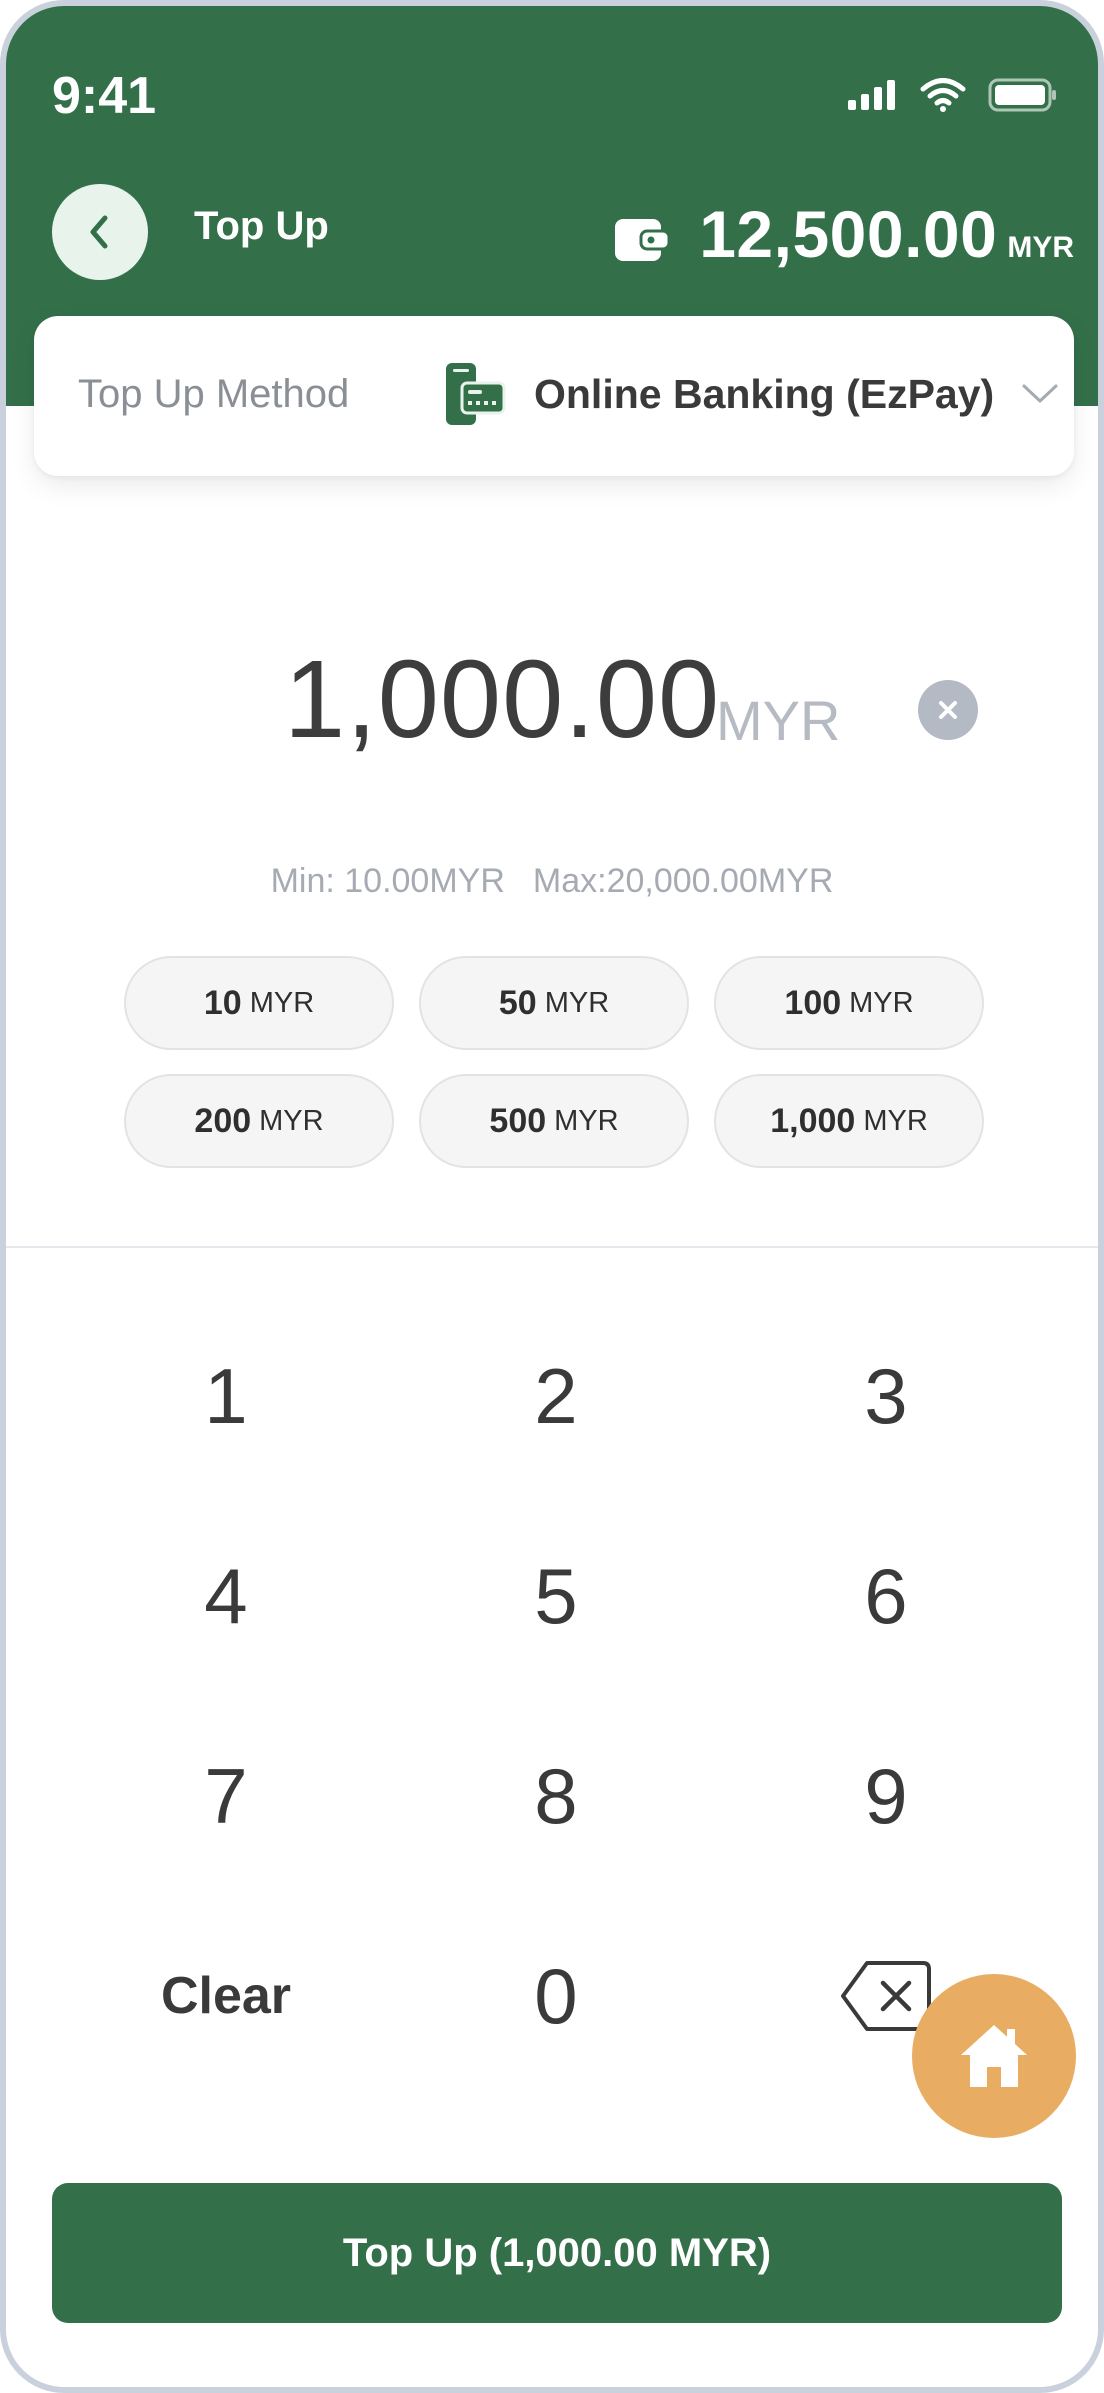  I want to click on page-title: Top Up, so click(261, 226).